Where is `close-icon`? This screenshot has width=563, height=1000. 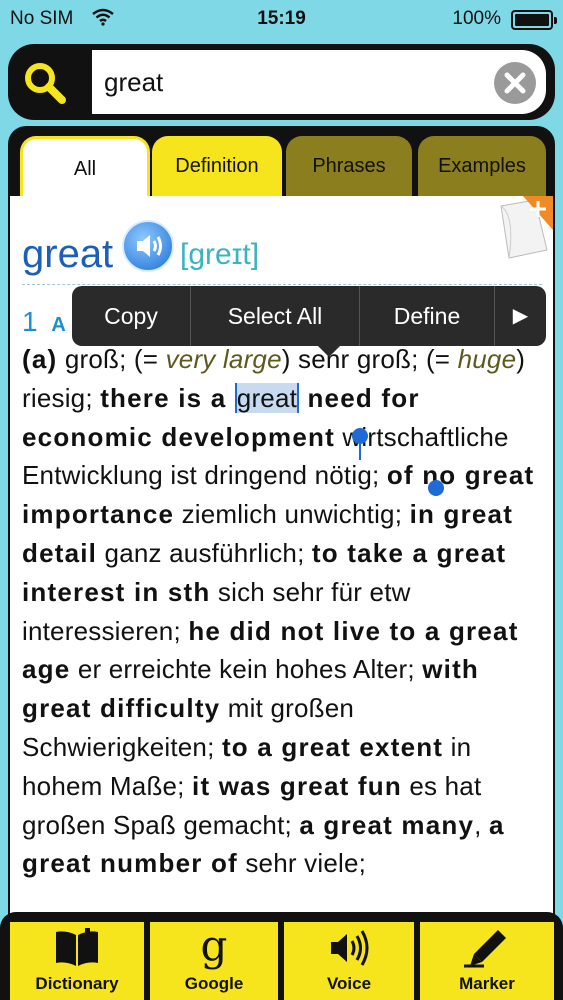 close-icon is located at coordinates (515, 83).